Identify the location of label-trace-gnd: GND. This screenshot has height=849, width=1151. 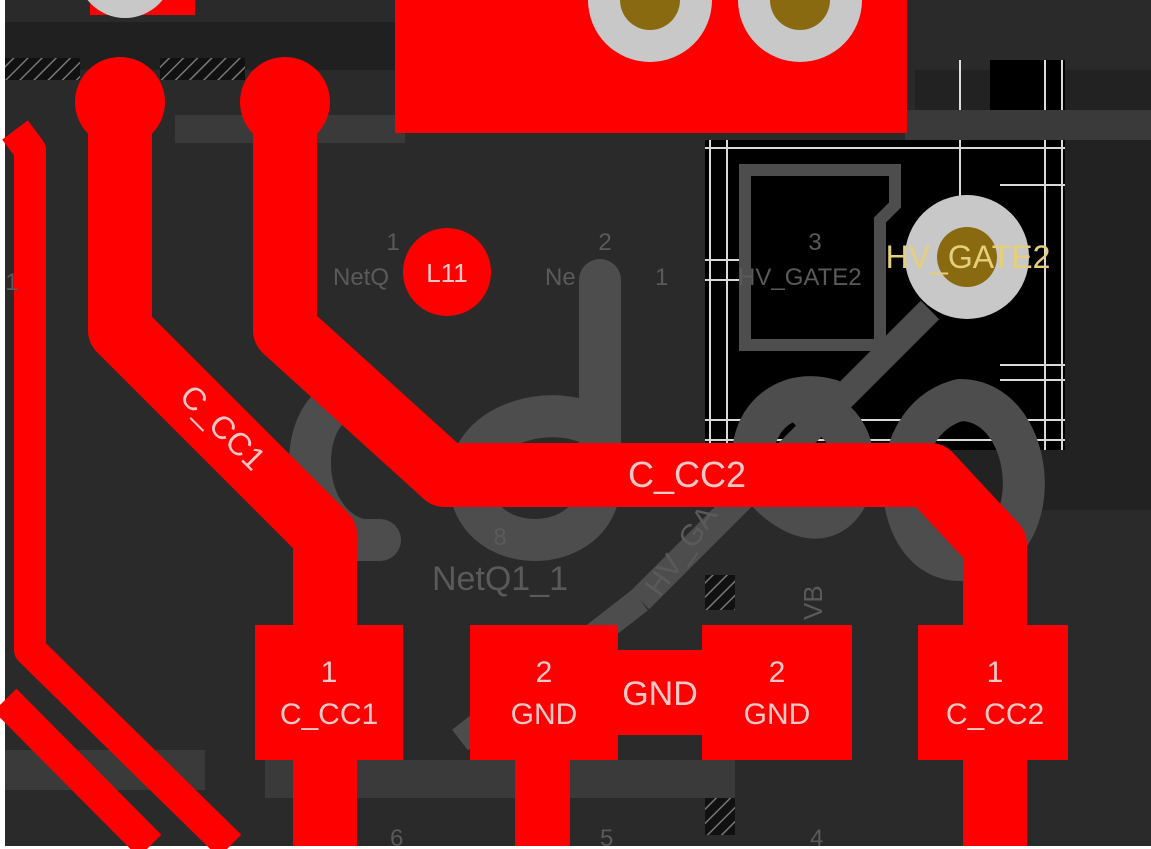
(660, 694).